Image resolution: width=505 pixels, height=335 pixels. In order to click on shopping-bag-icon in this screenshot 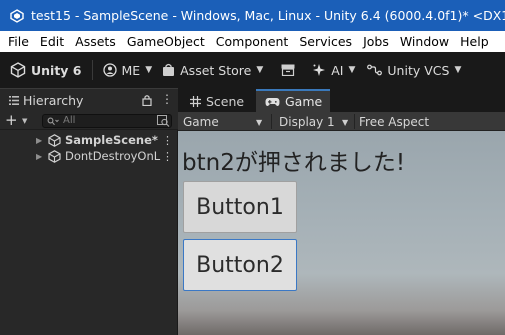, I will do `click(168, 70)`.